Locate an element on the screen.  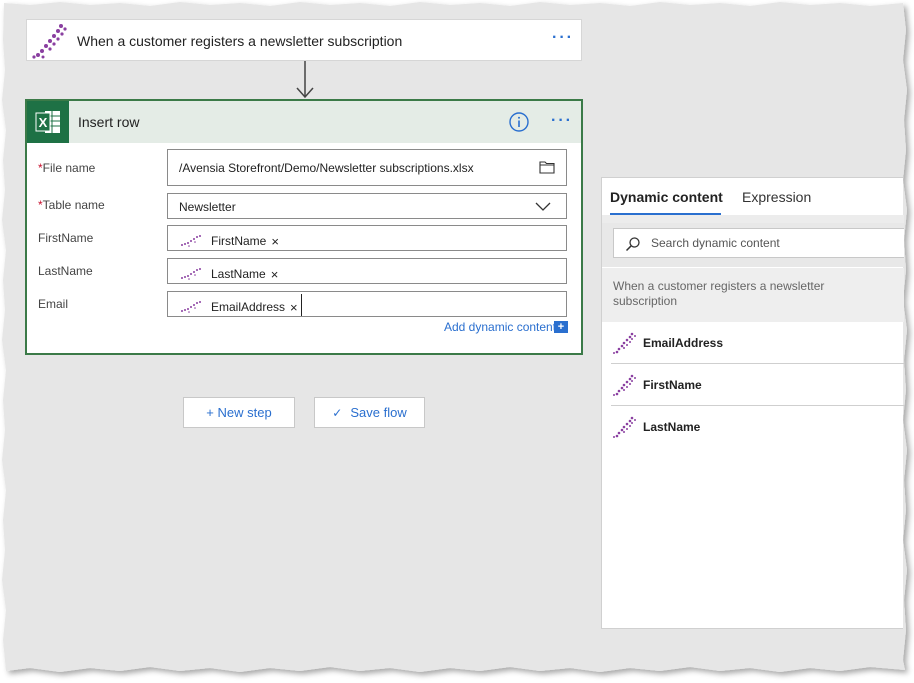
search-icon is located at coordinates (632, 244).